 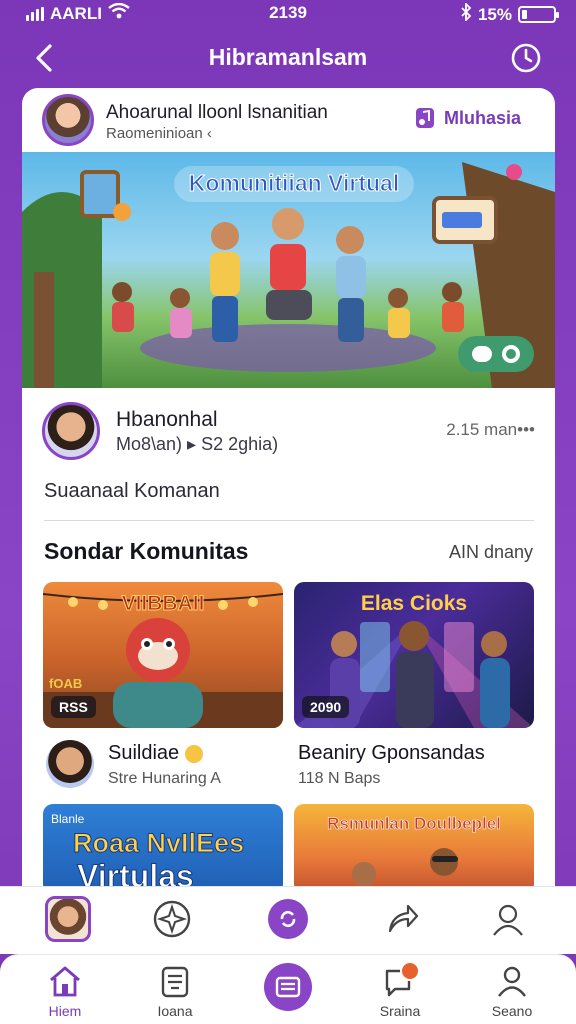 I want to click on card-title: Ahoarunal lloonl lsnanitian, so click(x=217, y=112).